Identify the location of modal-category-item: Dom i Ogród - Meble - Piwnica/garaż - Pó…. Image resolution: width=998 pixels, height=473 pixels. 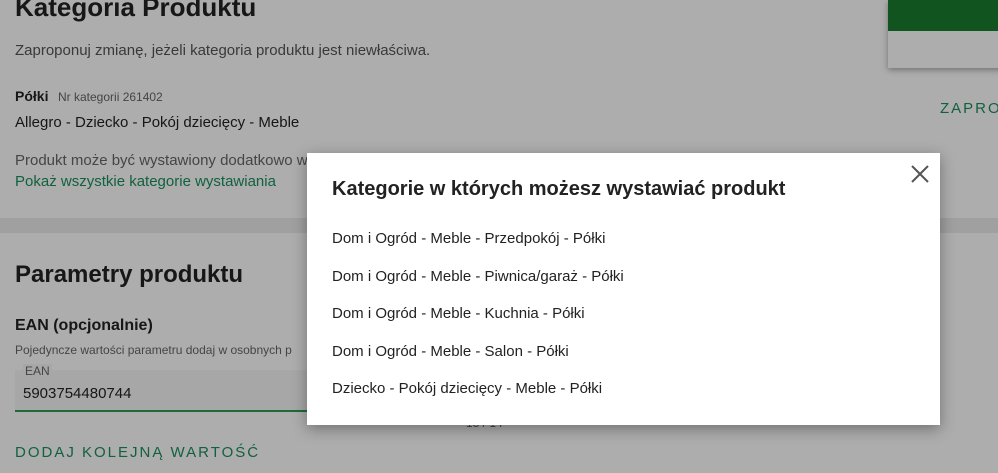
(478, 276).